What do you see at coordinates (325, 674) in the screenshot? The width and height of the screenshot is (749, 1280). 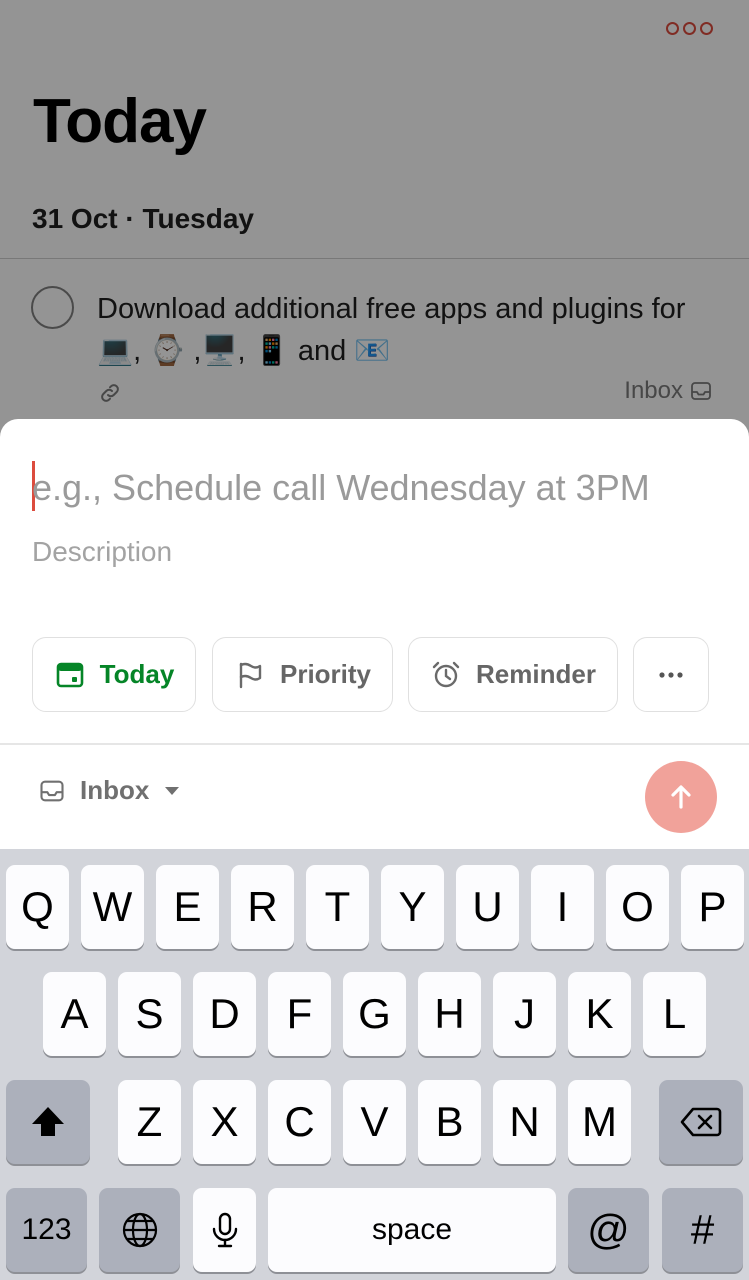 I see `priority-chip-label: Priority` at bounding box center [325, 674].